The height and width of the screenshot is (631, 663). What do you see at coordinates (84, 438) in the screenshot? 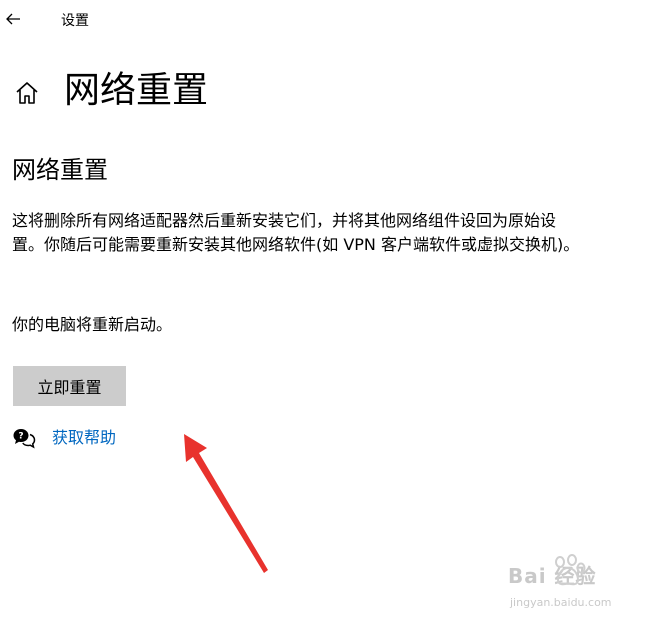
I see `get-help-link: 获取帮助` at bounding box center [84, 438].